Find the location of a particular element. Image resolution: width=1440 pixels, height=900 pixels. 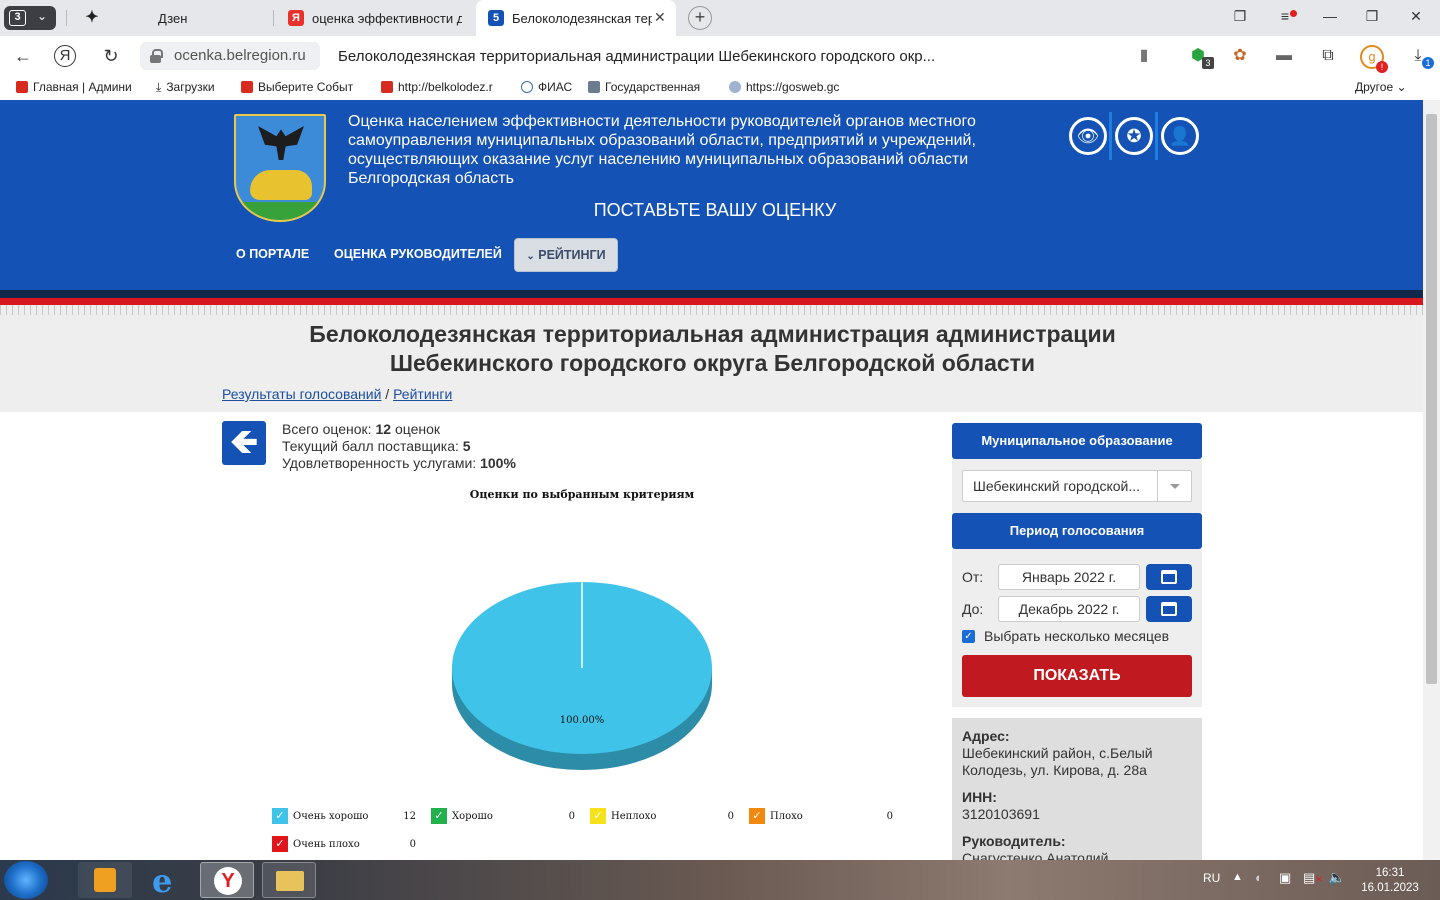

tab-count: 3 is located at coordinates (17, 18).